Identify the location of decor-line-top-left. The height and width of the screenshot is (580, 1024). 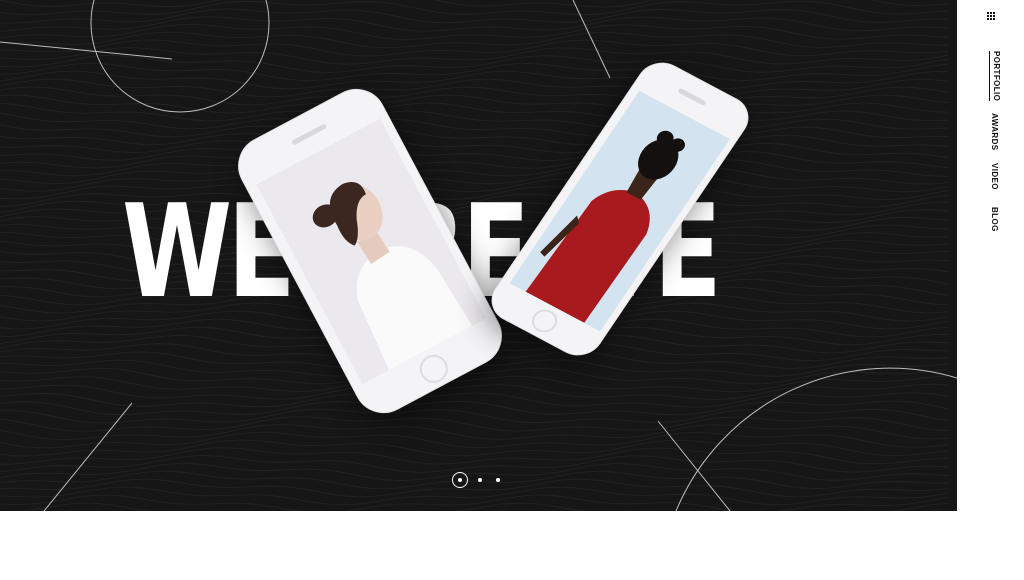
(86, 50).